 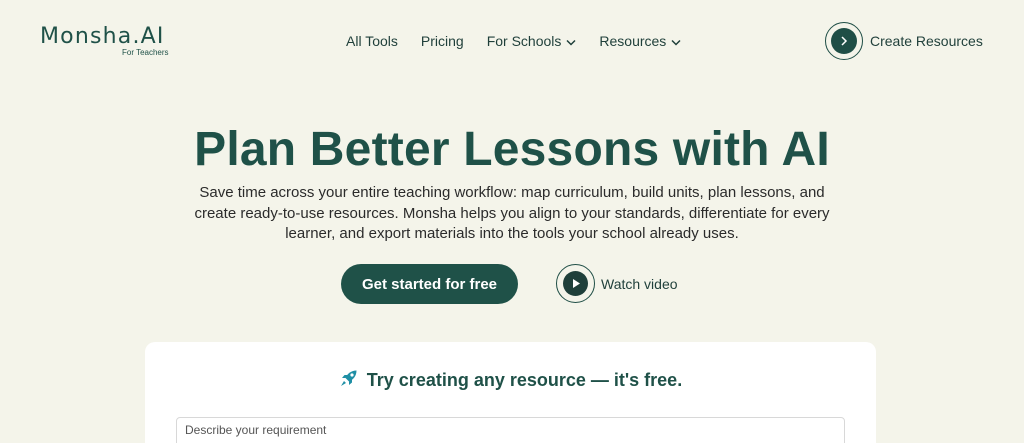 I want to click on chevron-right-icon, so click(x=844, y=41).